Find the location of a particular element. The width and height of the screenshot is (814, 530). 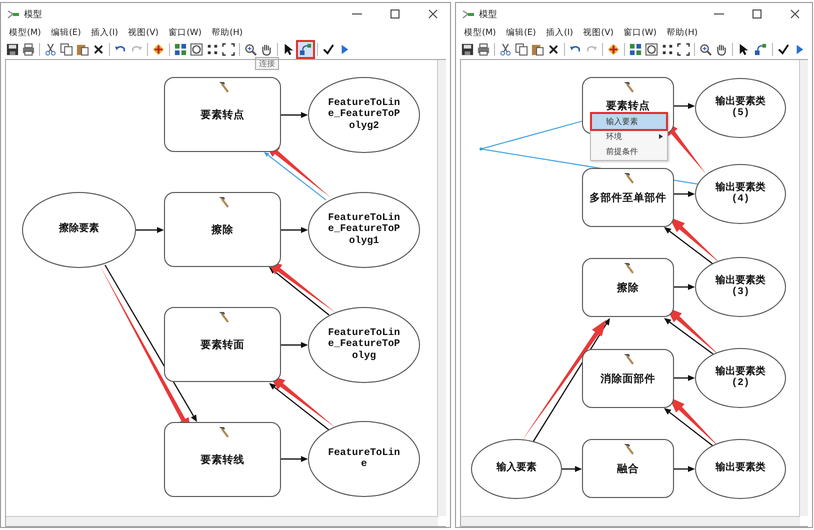

data-node: 擦除要素 is located at coordinates (79, 230).